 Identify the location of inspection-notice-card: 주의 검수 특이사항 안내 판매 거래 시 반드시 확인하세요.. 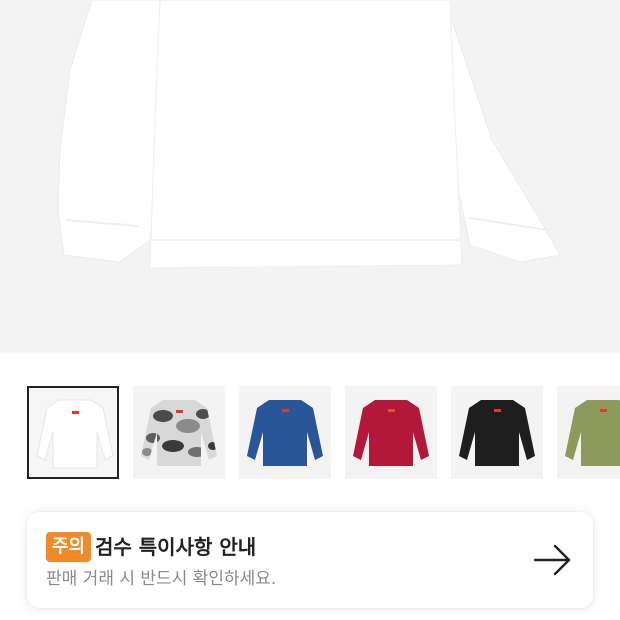
(310, 560).